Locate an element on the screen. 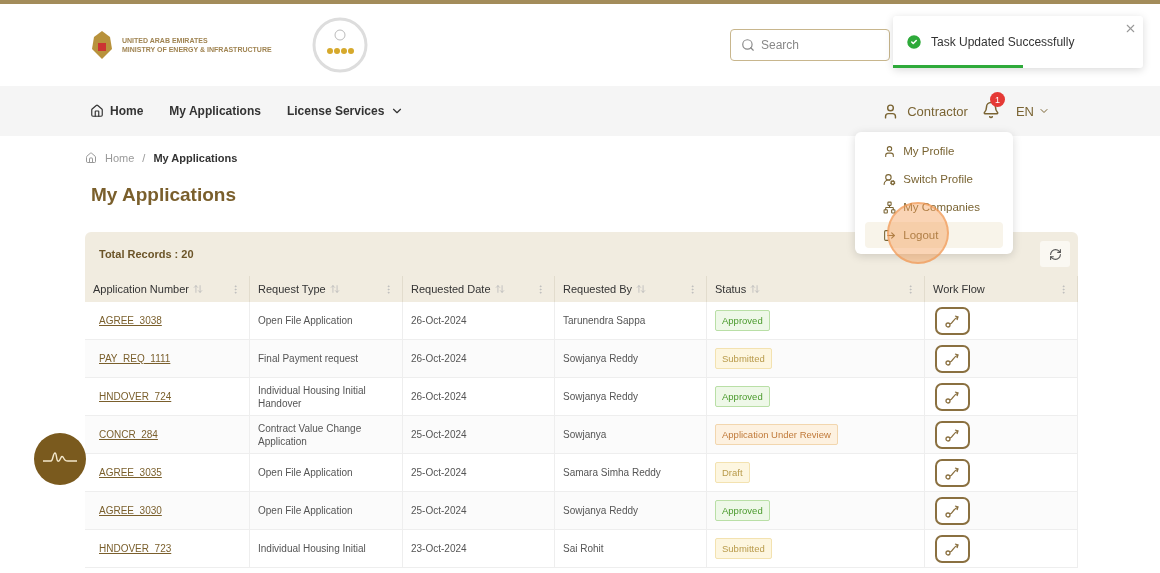  search-icon is located at coordinates (748, 45).